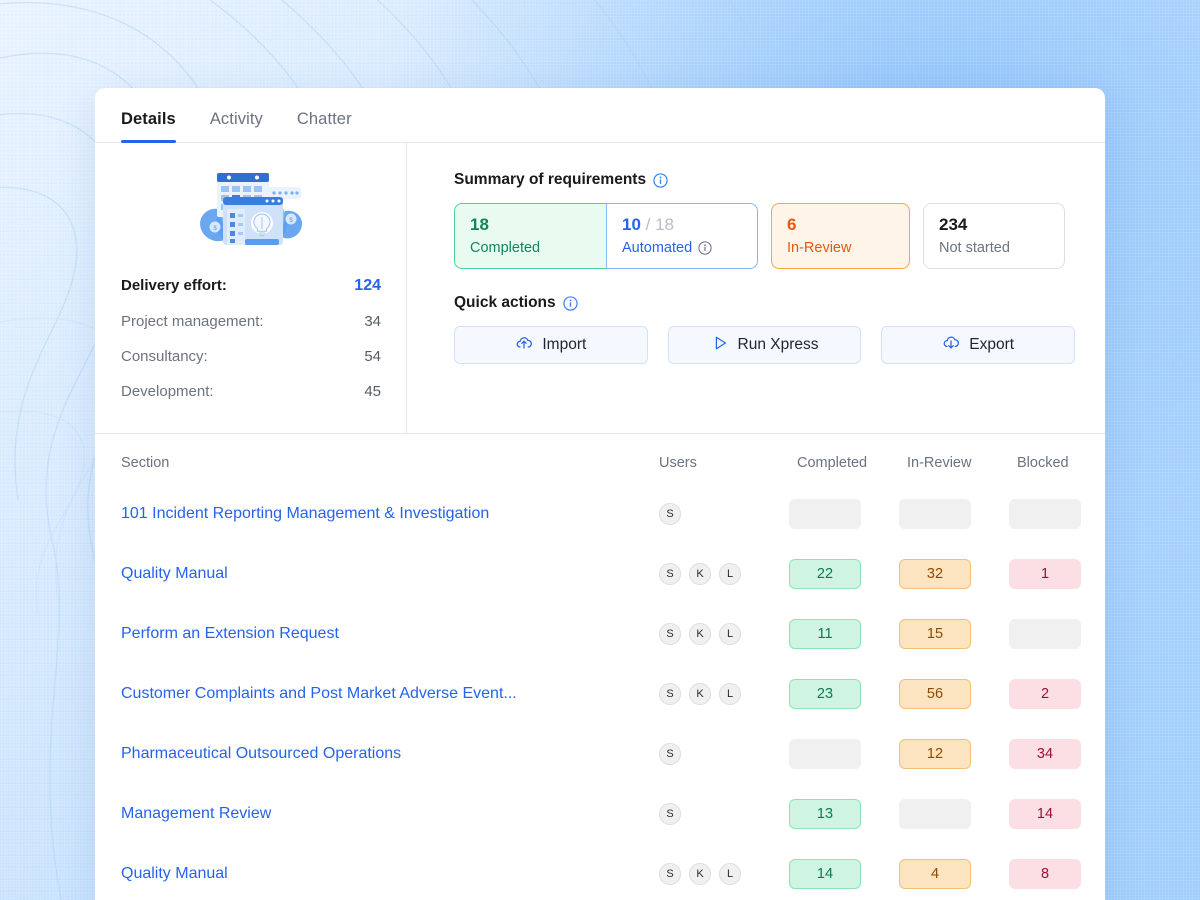 The height and width of the screenshot is (900, 1200). What do you see at coordinates (994, 236) in the screenshot?
I see `card-not-started: 234 Not started` at bounding box center [994, 236].